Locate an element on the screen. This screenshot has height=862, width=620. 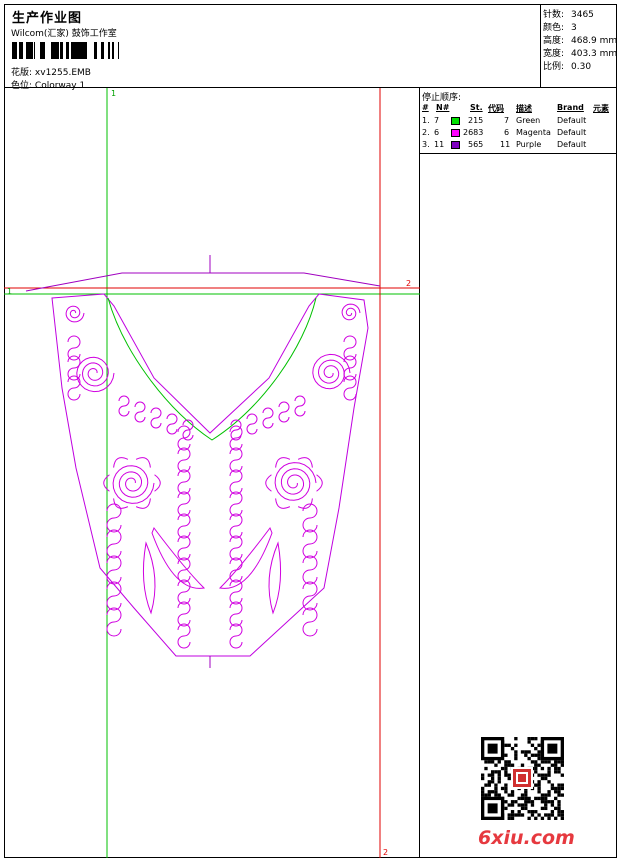
table-row: 2. 6 2683 6 Magenta Default is located at coordinates (504, 132).